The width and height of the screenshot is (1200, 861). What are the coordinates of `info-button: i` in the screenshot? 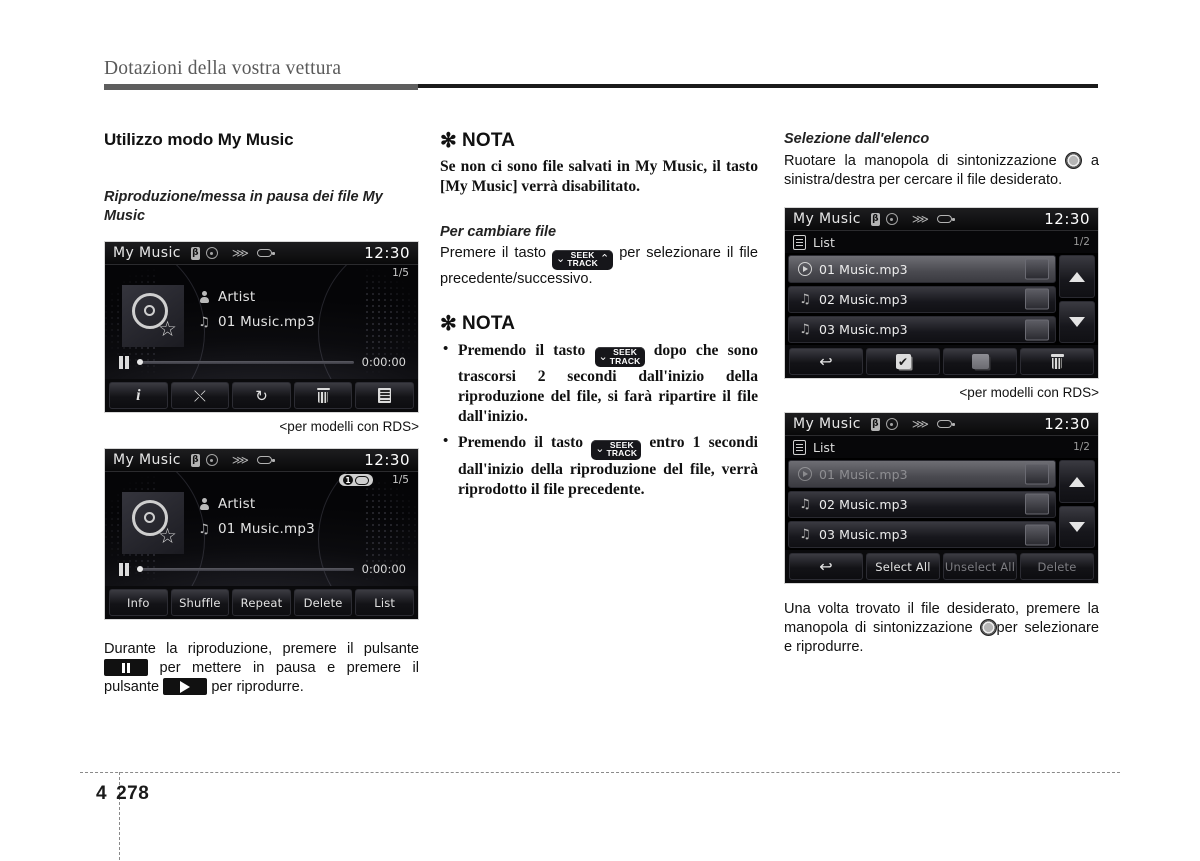 It's located at (138, 396).